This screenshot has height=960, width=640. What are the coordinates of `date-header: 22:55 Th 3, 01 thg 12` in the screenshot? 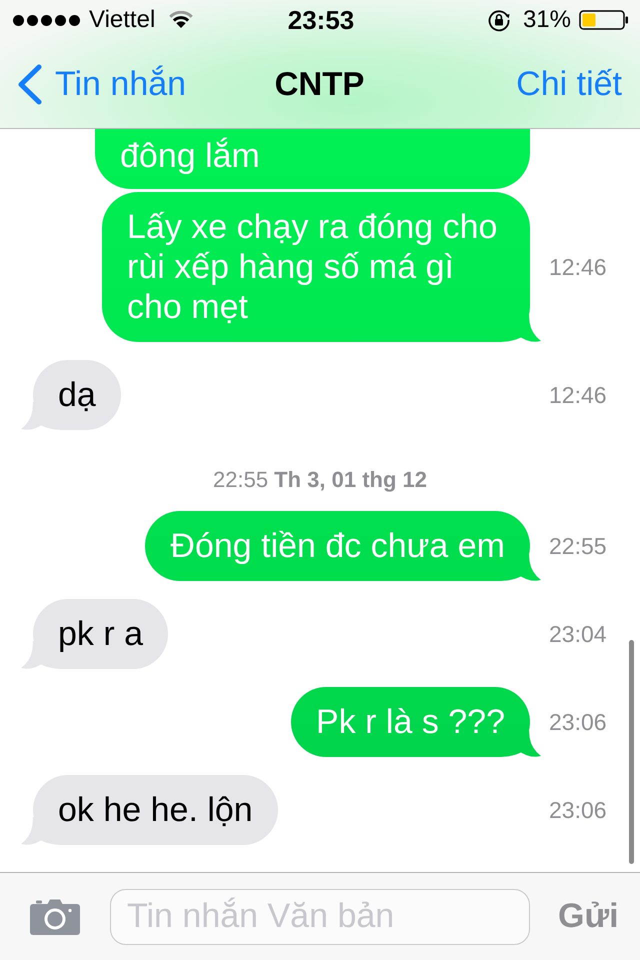 It's located at (320, 480).